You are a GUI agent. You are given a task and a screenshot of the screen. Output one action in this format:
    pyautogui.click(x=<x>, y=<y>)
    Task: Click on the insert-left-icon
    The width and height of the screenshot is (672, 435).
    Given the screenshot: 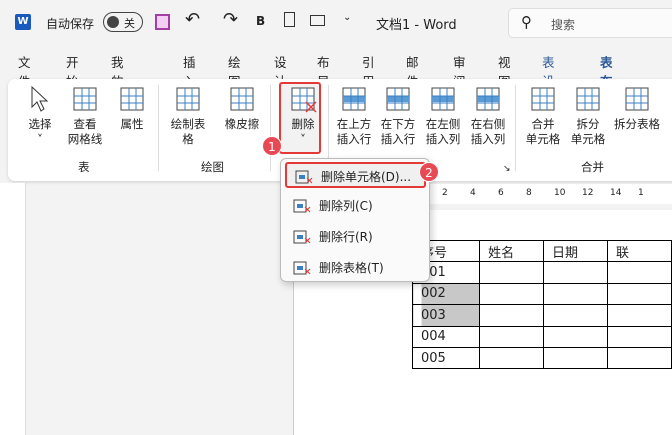 What is the action you would take?
    pyautogui.click(x=443, y=99)
    